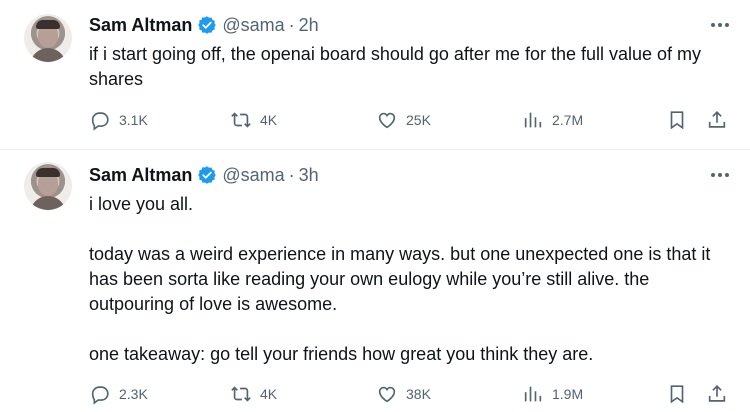 The width and height of the screenshot is (750, 412). Describe the element at coordinates (118, 394) in the screenshot. I see `reply-button: 2.3K` at that location.